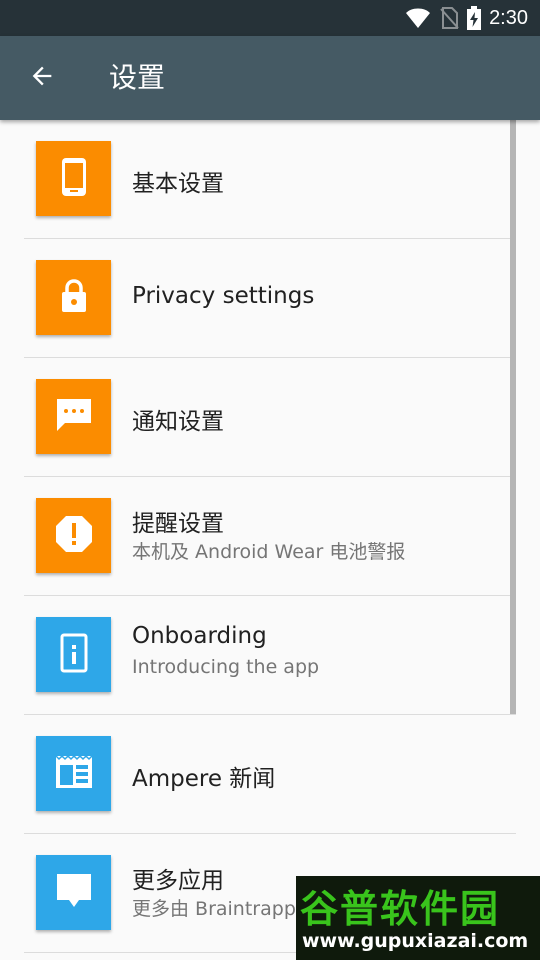 Image resolution: width=540 pixels, height=960 pixels. What do you see at coordinates (226, 667) in the screenshot?
I see `settings-item-subtitle: Introducing the app` at bounding box center [226, 667].